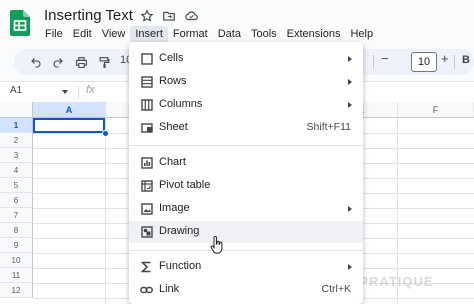 The height and width of the screenshot is (304, 474). What do you see at coordinates (246, 232) in the screenshot?
I see `menu-item-drawing: Drawing` at bounding box center [246, 232].